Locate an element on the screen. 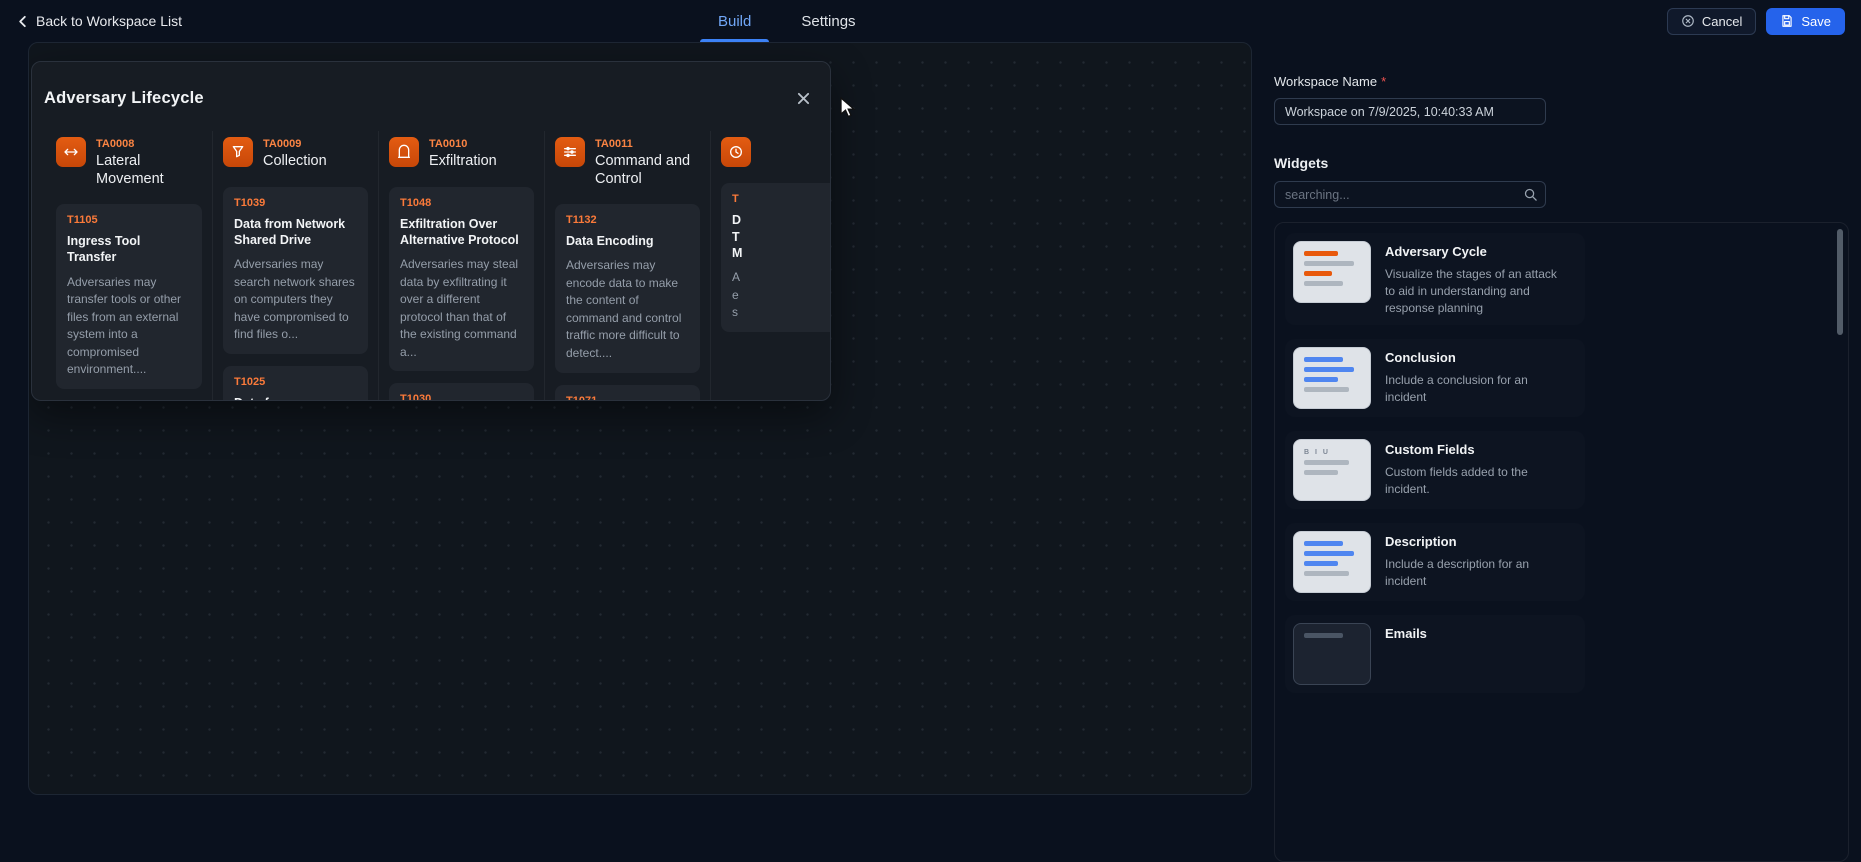 The height and width of the screenshot is (862, 1861). workspace-name-input is located at coordinates (1410, 111).